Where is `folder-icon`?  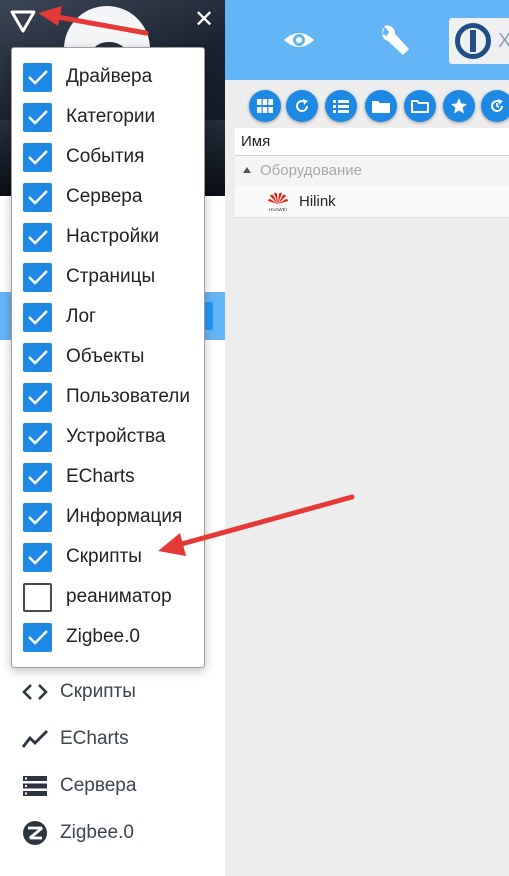 folder-icon is located at coordinates (381, 107).